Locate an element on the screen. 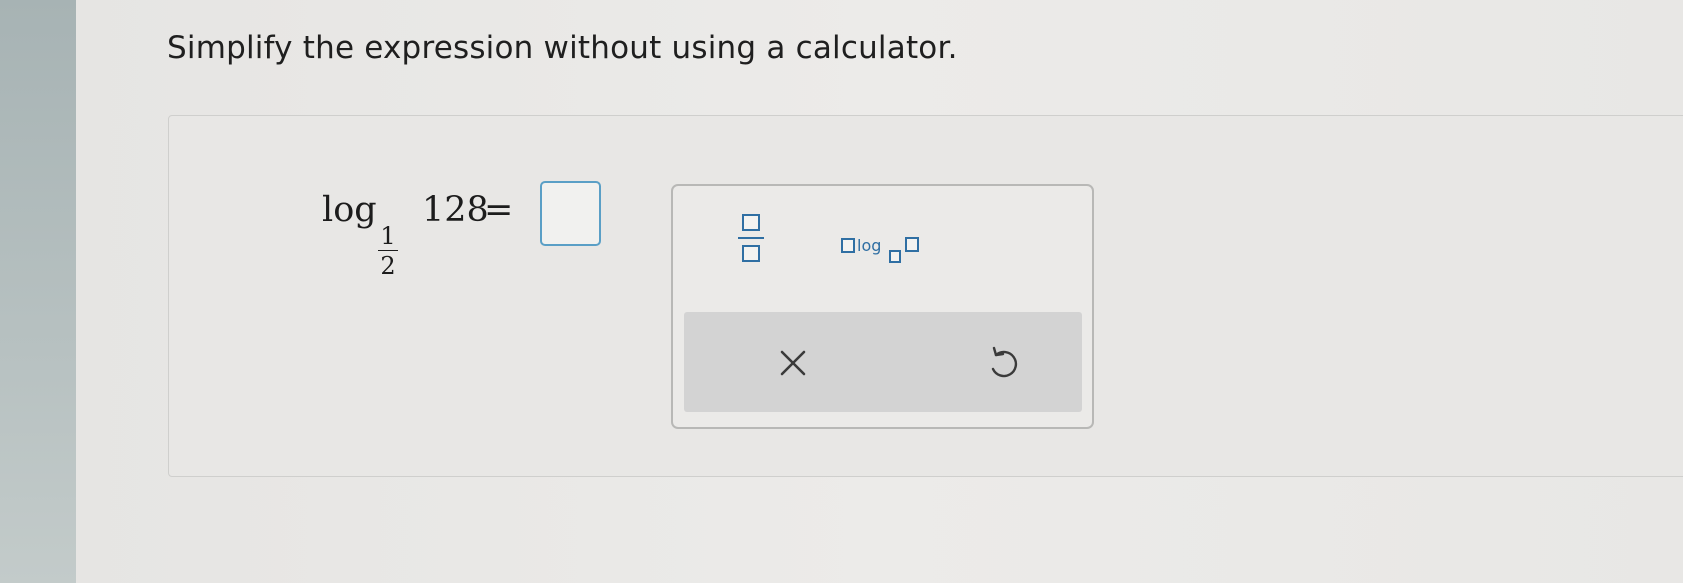 Image resolution: width=1683 pixels, height=583 pixels. log-base-box-icon is located at coordinates (895, 256).